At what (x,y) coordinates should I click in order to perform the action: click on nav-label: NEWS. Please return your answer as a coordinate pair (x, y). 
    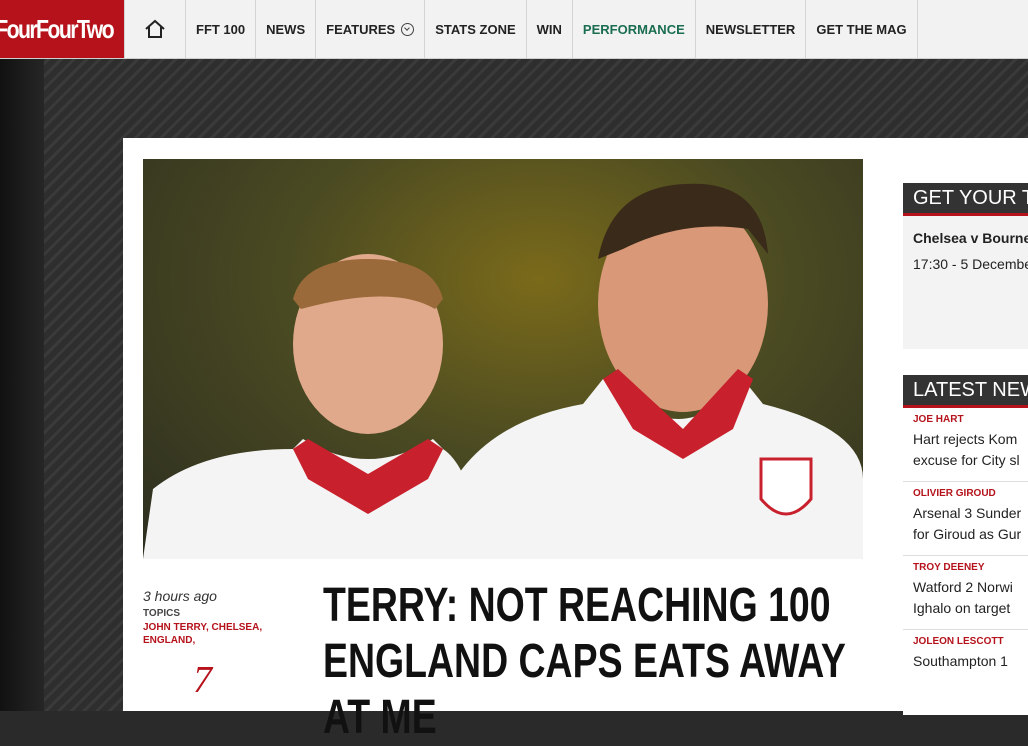
    Looking at the image, I should click on (286, 29).